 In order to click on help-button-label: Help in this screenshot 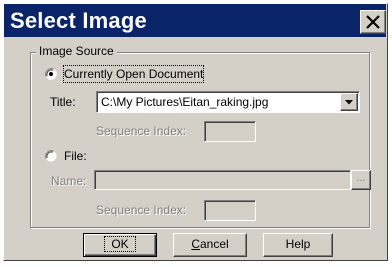, I will do `click(298, 244)`.